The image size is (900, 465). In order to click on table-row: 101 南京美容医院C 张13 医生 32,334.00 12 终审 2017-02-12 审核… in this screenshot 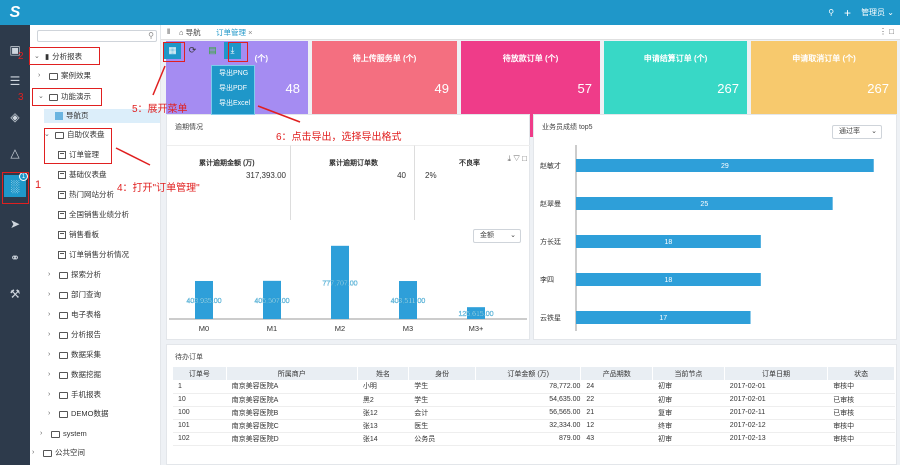, I will do `click(534, 426)`.